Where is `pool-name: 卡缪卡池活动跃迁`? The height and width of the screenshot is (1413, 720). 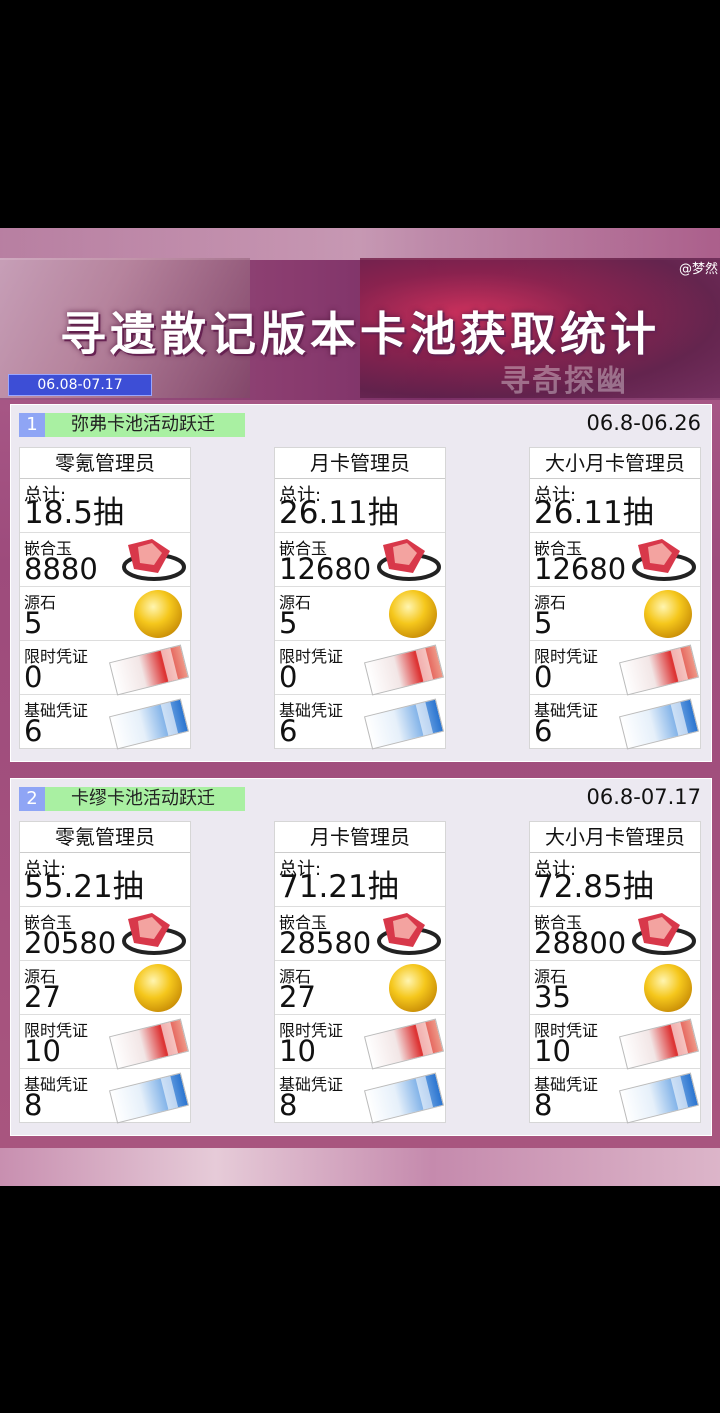 pool-name: 卡缪卡池活动跃迁 is located at coordinates (145, 799).